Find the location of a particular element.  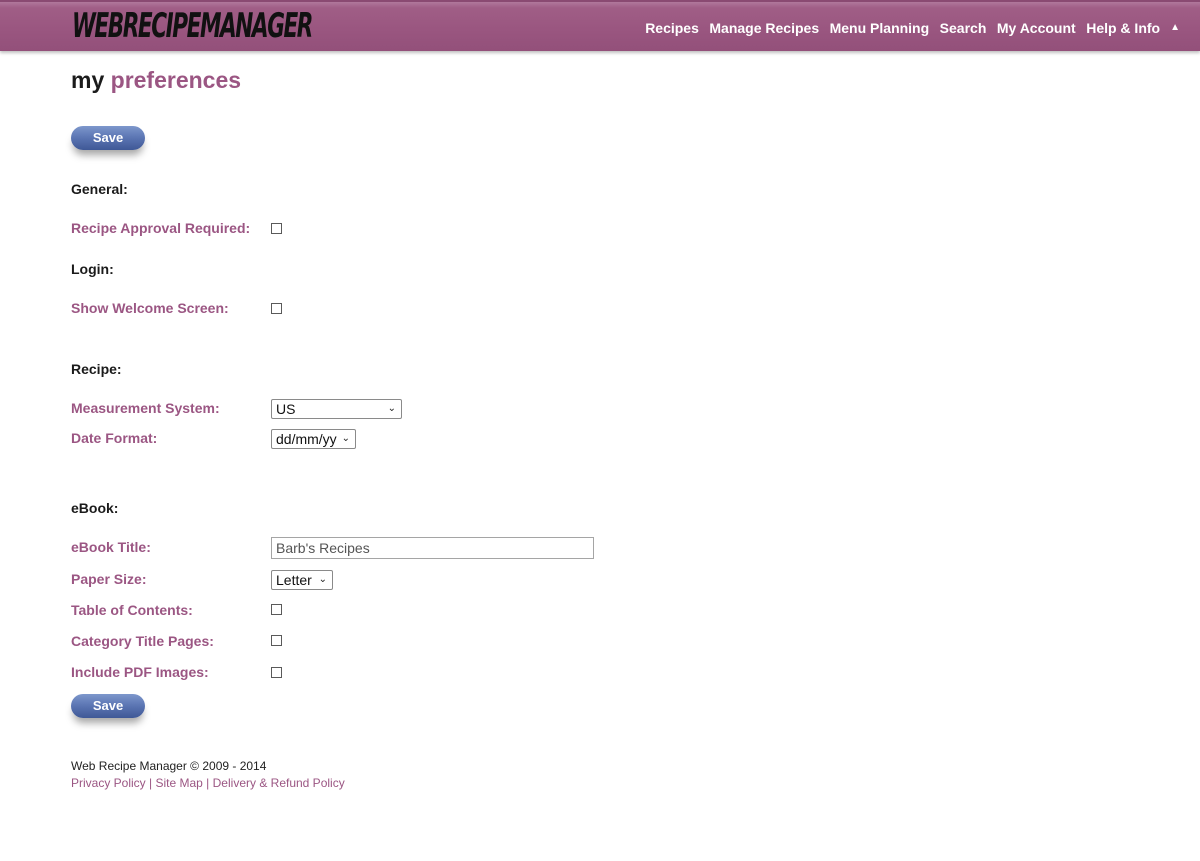

ebook-title-input: Barb's Recipes is located at coordinates (432, 548).